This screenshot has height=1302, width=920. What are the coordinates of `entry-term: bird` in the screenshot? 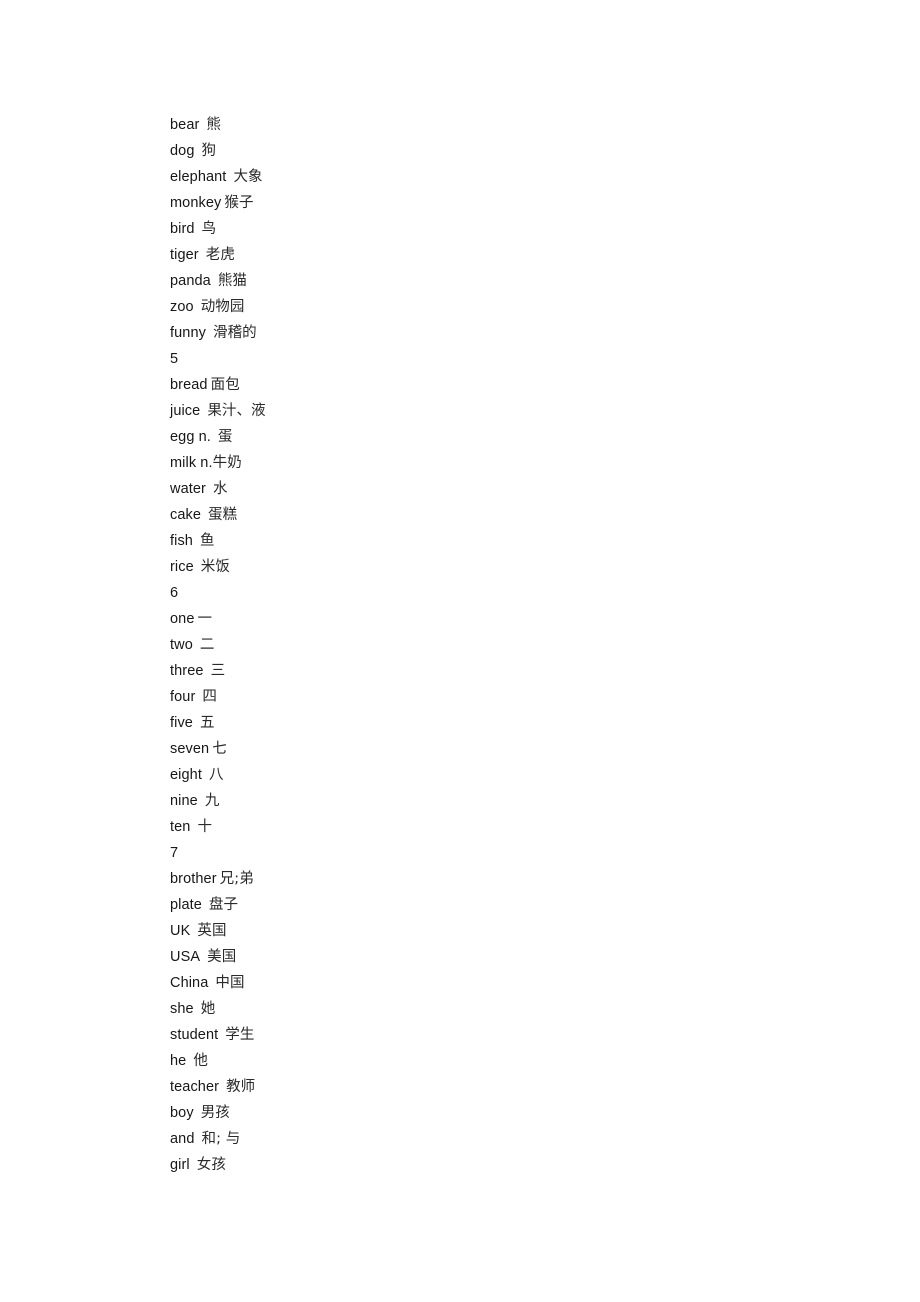 It's located at (182, 229).